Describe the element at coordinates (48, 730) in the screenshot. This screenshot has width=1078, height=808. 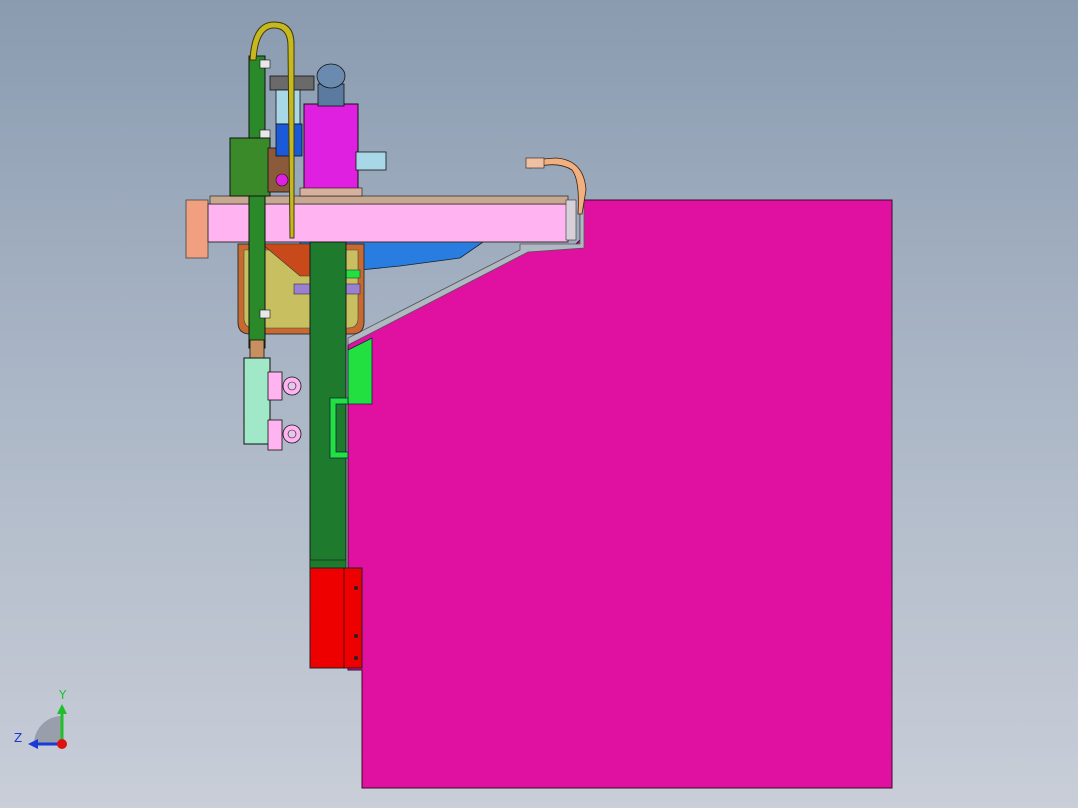
I see `triad-quarter-disc` at that location.